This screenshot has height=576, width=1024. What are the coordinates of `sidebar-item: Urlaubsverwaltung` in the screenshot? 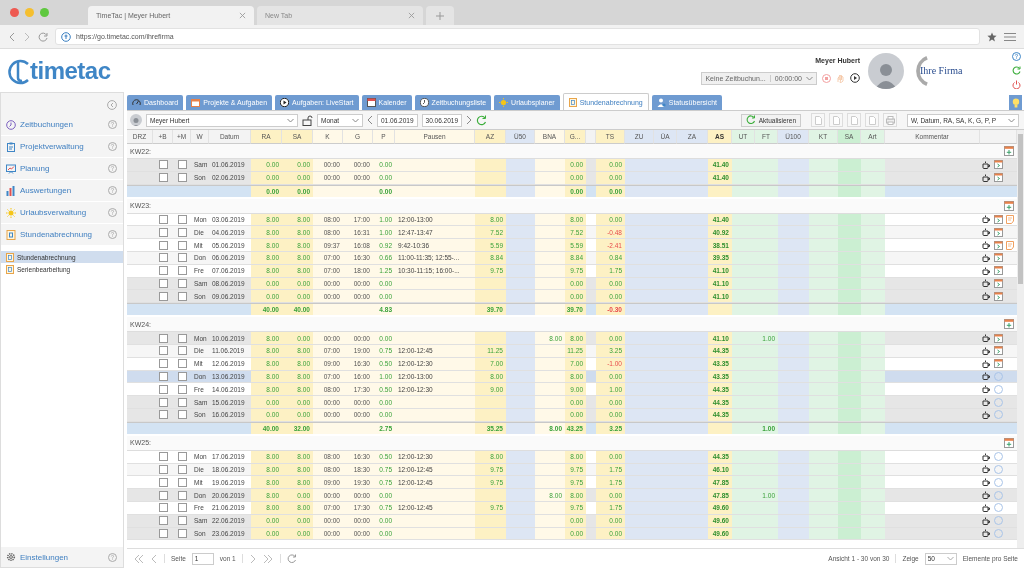 It's located at (62, 213).